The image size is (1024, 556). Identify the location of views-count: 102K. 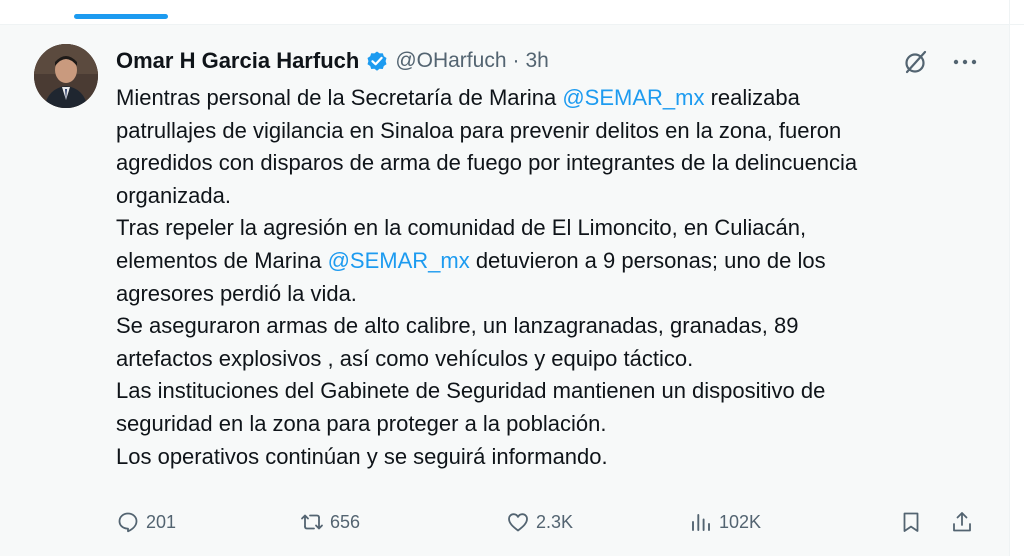
(740, 521).